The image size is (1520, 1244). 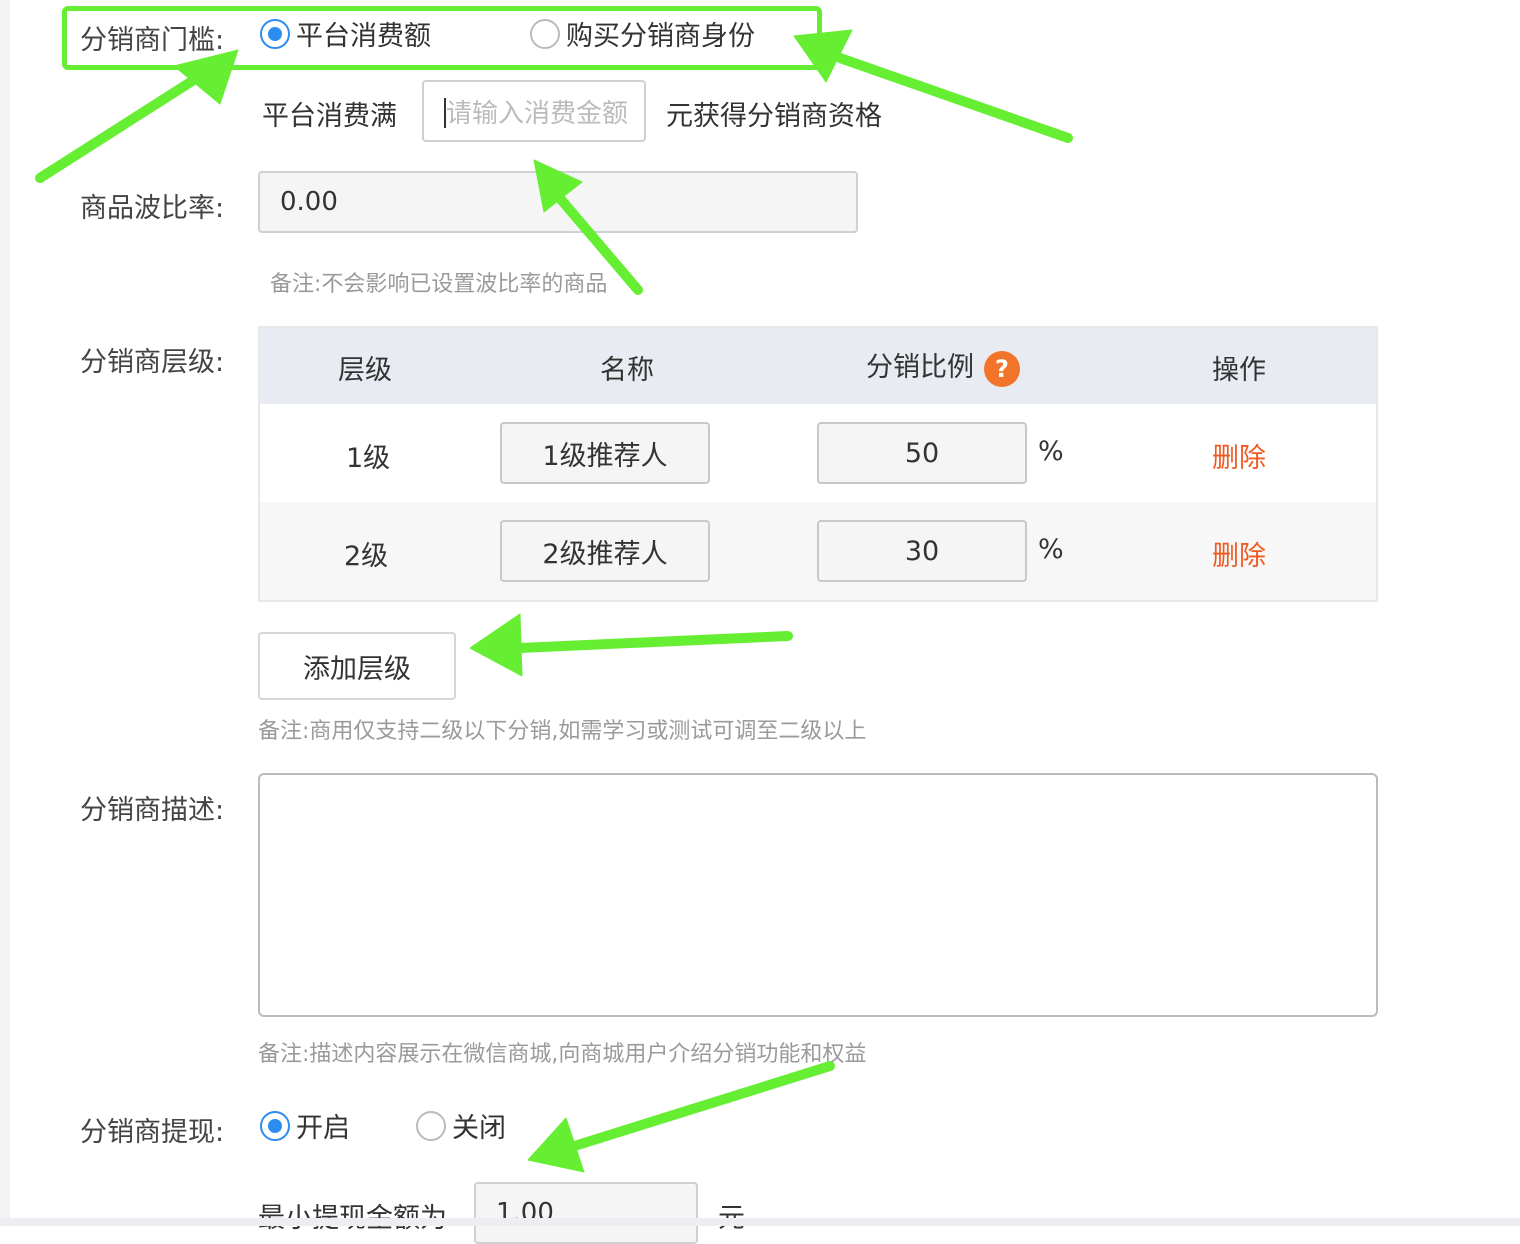 I want to click on arrow-to-add-level-head-icon, so click(x=496, y=645).